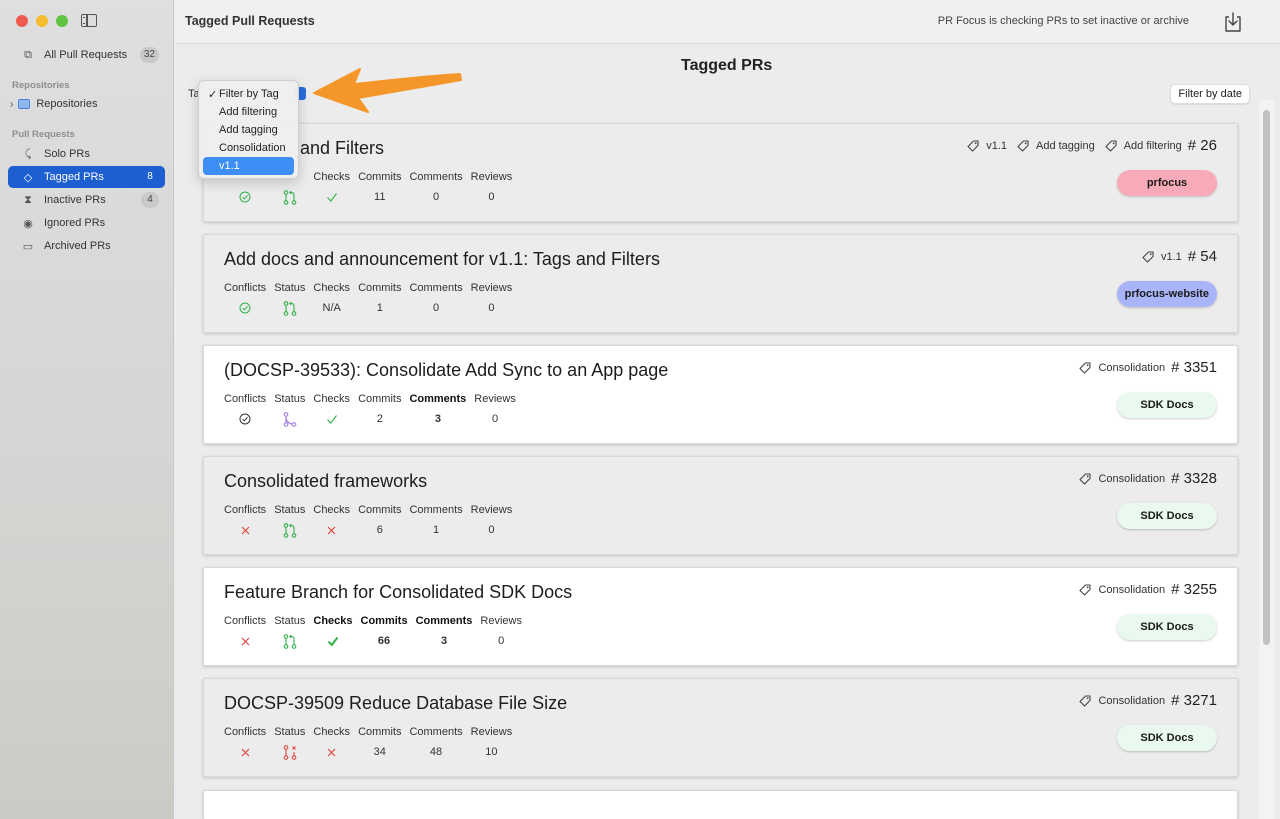 The width and height of the screenshot is (1280, 819). I want to click on sidebar-item-label: Repositories, so click(67, 104).